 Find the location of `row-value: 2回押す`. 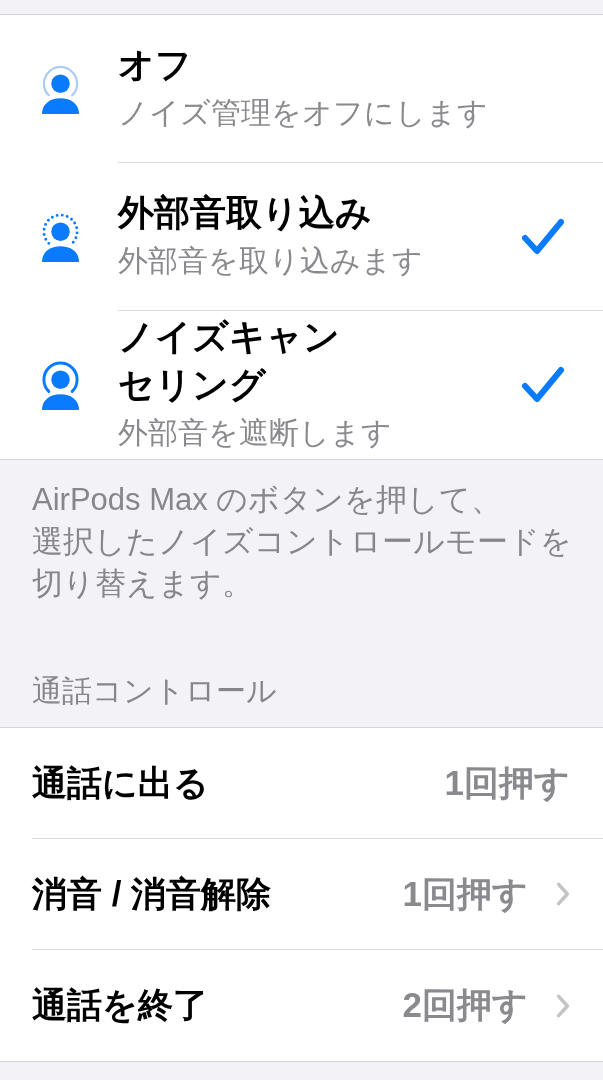

row-value: 2回押す is located at coordinates (465, 1005).